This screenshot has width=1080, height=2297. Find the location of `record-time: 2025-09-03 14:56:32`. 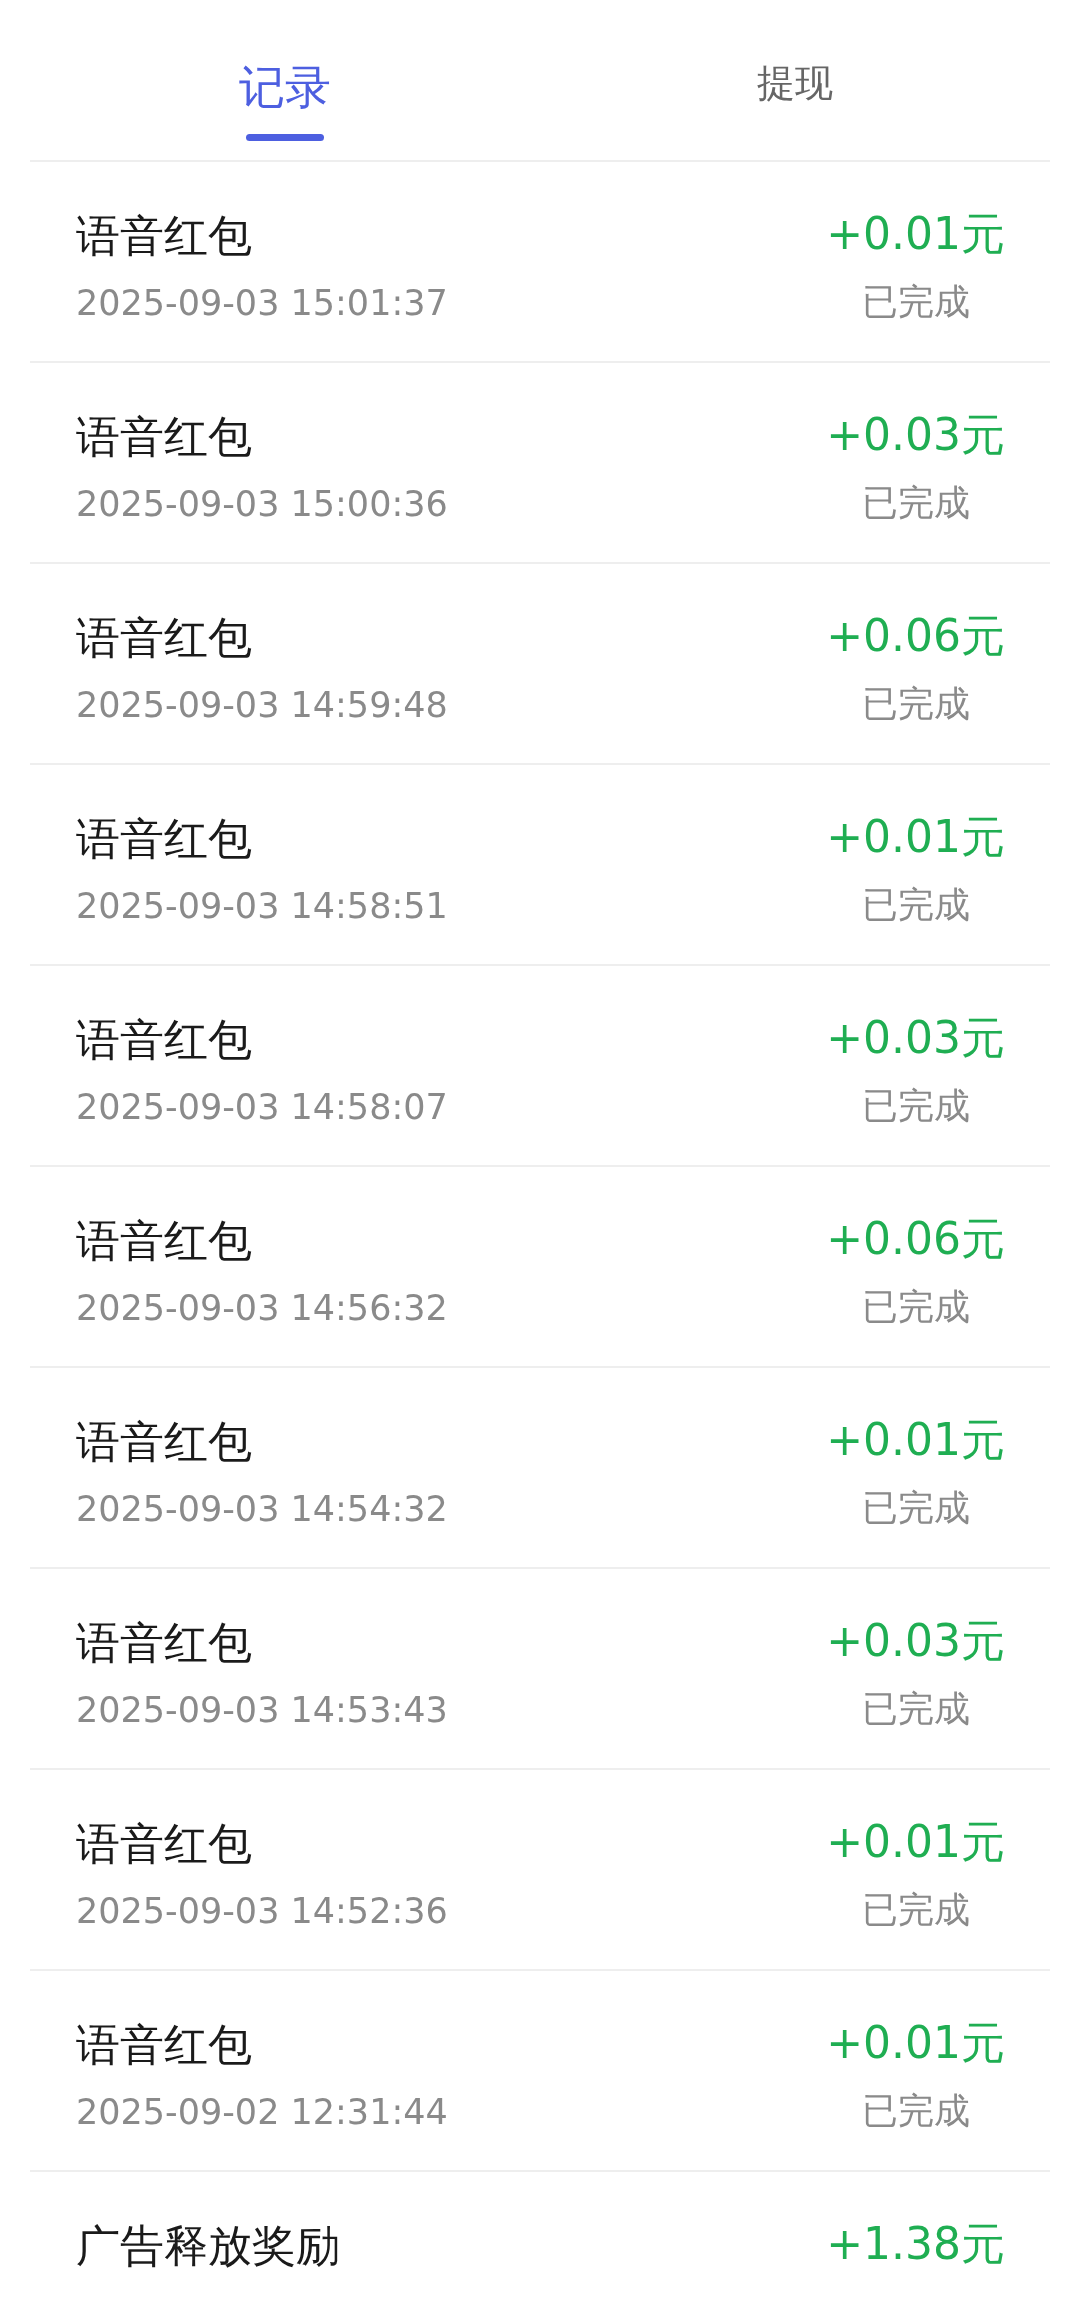

record-time: 2025-09-03 14:56:32 is located at coordinates (262, 1308).